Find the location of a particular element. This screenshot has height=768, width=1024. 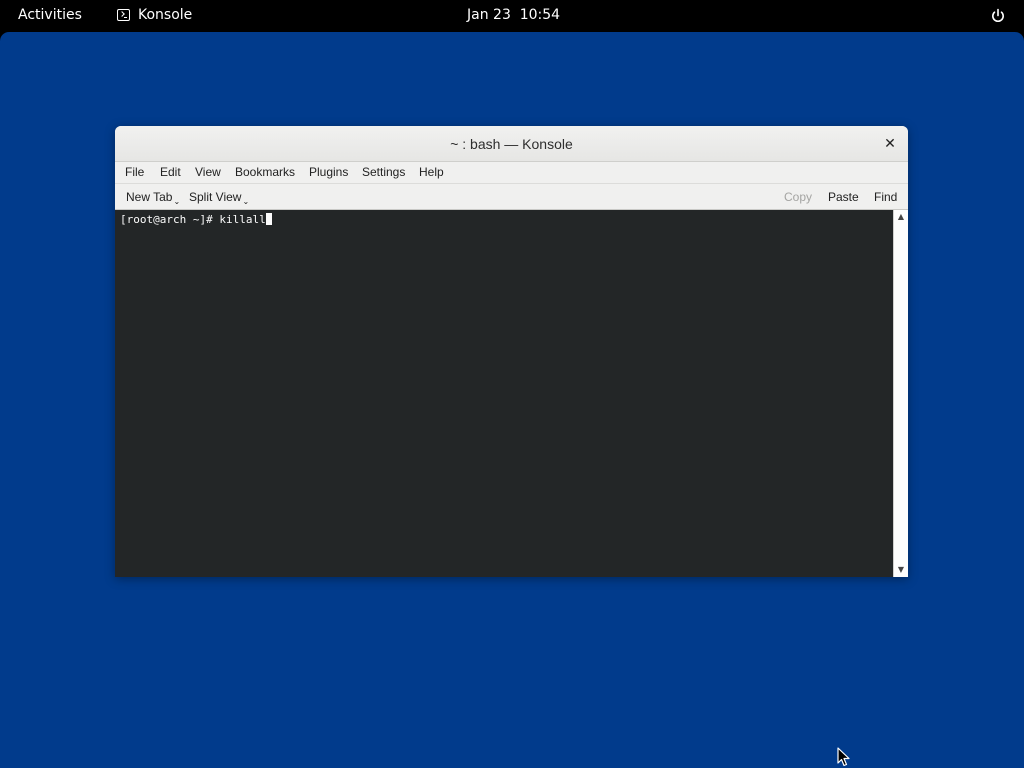

vertical-scrollbar: ▲ ▼ is located at coordinates (900, 393).